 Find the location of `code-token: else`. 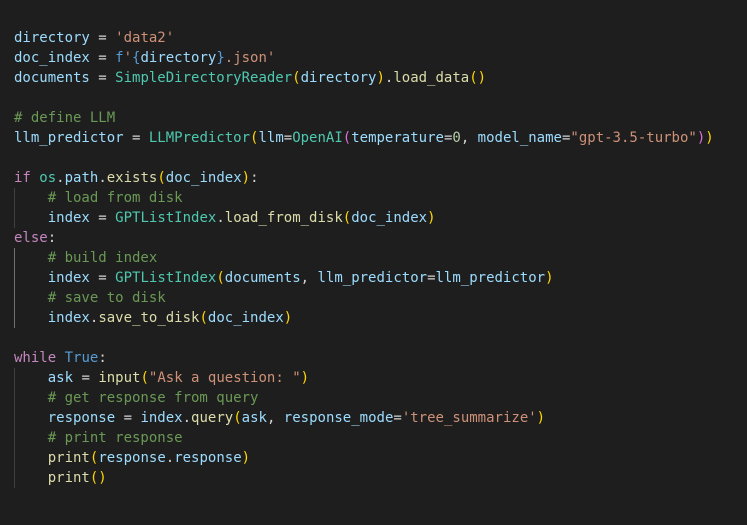

code-token: else is located at coordinates (31, 238).